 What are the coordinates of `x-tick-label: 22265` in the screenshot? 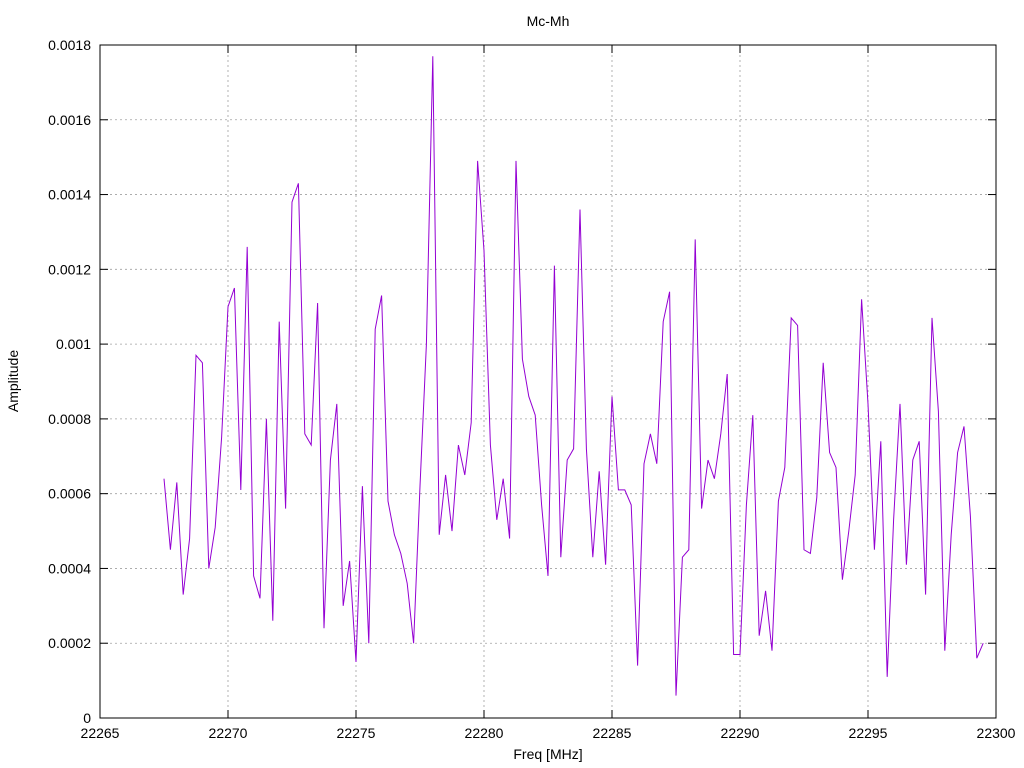 It's located at (100, 733).